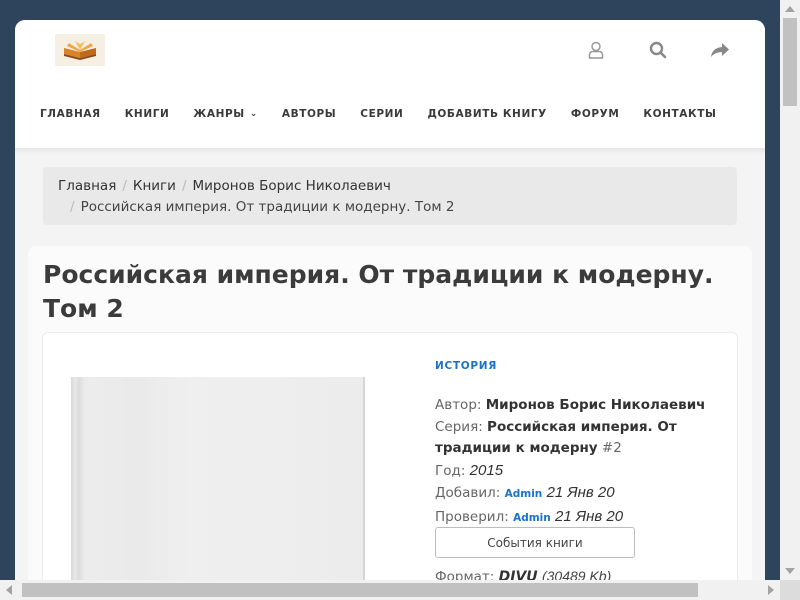 The image size is (800, 600). I want to click on vertical-scrollbar, so click(790, 290).